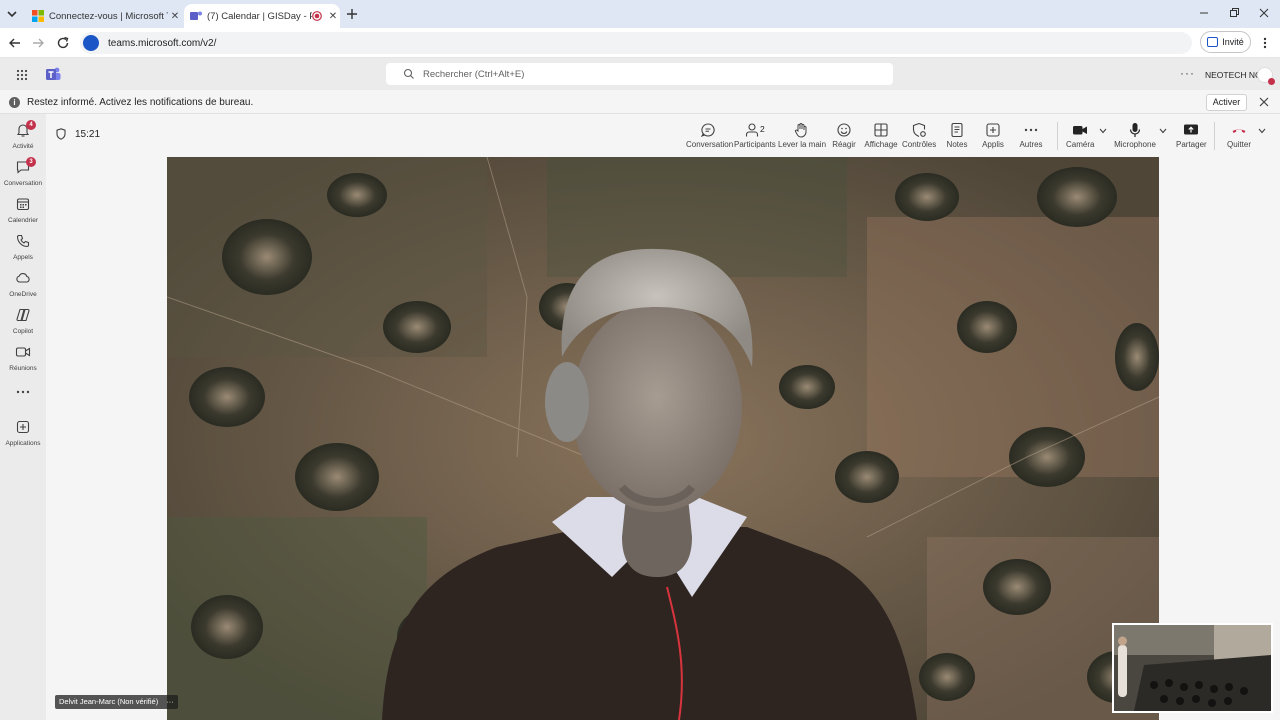  I want to click on rail-item-label: Copilot, so click(23, 331).